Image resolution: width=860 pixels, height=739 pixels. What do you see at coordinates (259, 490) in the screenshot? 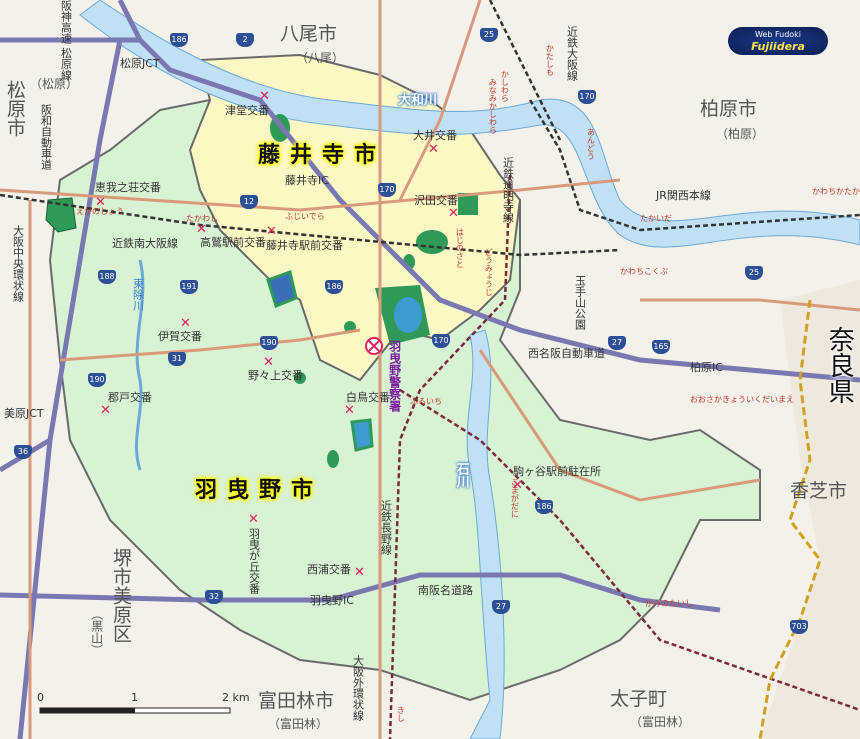
I see `habikino-city-label: 羽曳野市` at bounding box center [259, 490].